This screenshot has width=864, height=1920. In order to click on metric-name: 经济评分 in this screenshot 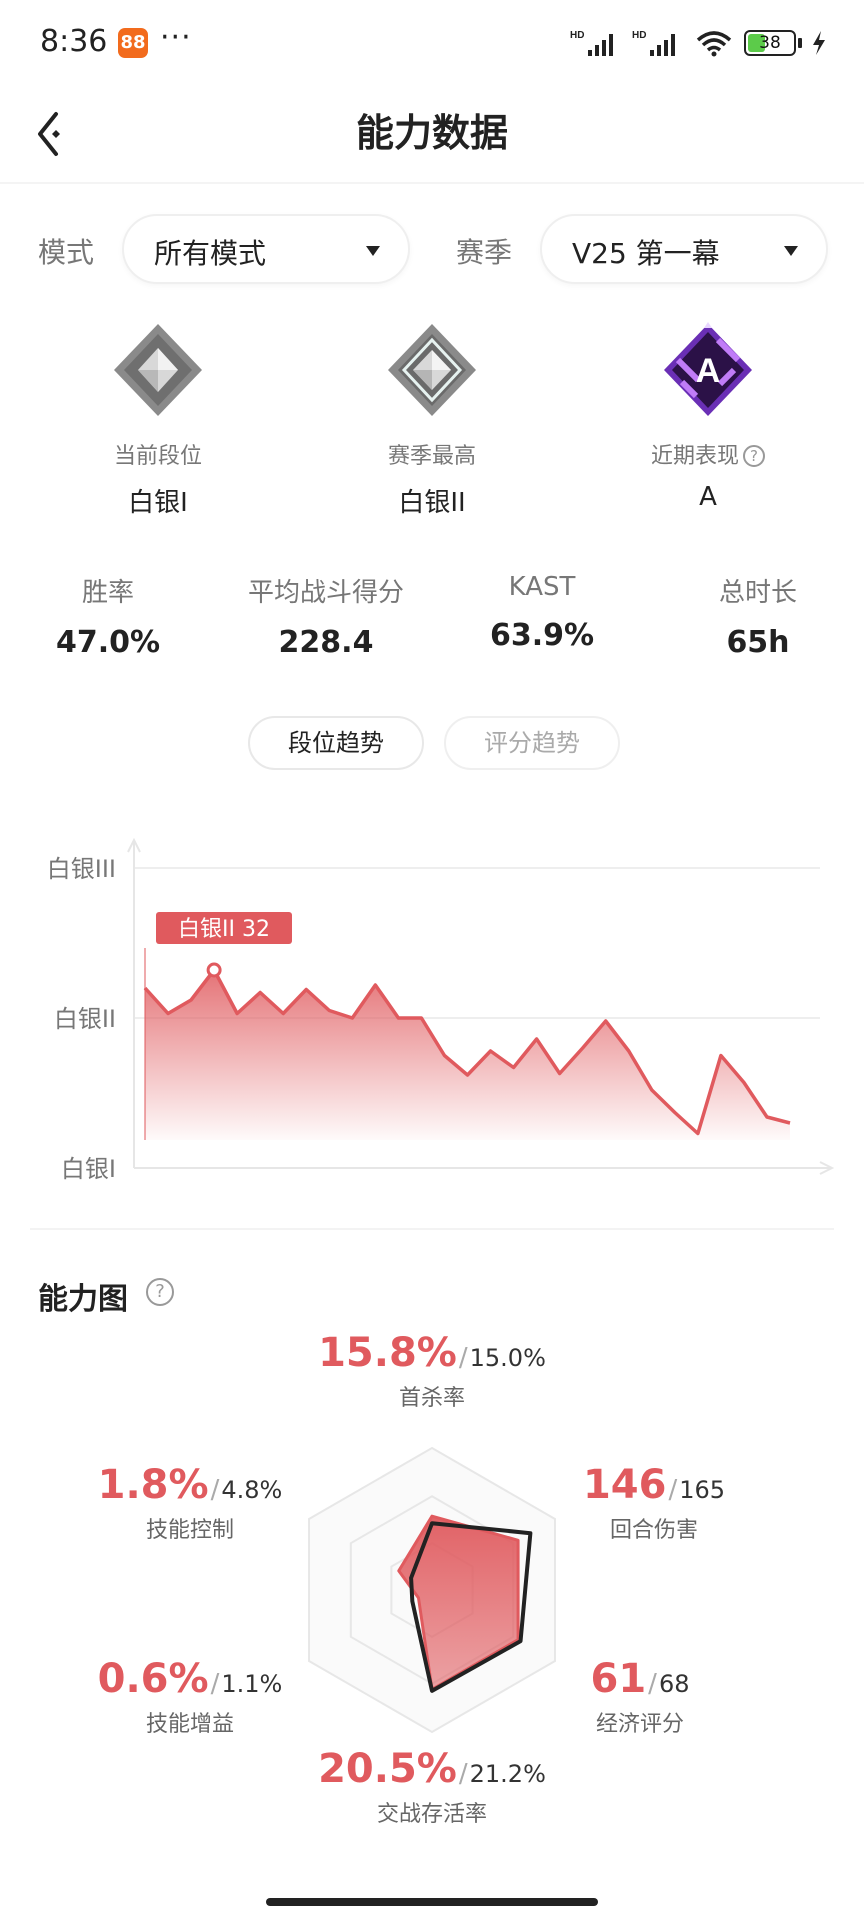, I will do `click(639, 1724)`.